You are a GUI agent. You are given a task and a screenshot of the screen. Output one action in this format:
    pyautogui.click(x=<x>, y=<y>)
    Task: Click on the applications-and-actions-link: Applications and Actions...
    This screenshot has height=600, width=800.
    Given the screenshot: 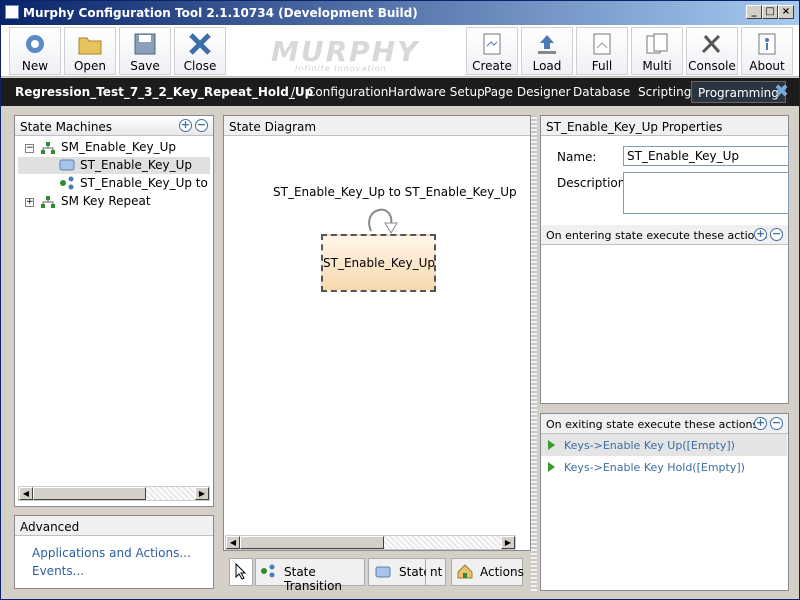 What is the action you would take?
    pyautogui.click(x=111, y=553)
    